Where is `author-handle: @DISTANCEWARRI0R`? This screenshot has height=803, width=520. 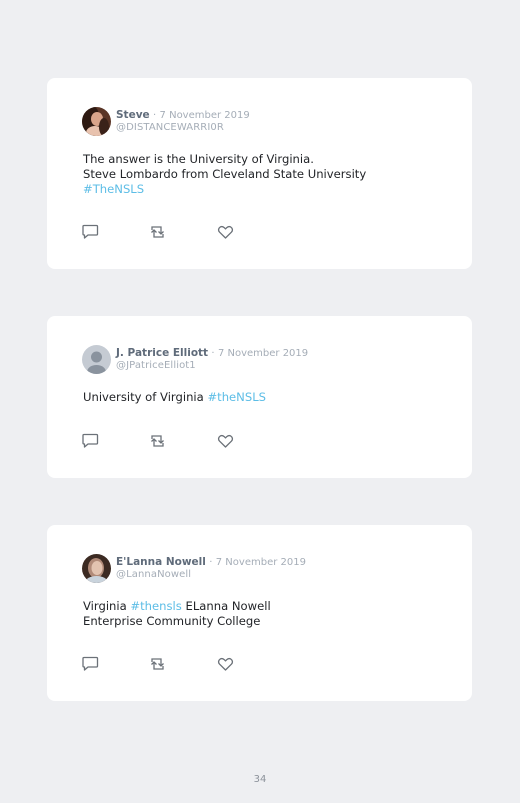 author-handle: @DISTANCEWARRI0R is located at coordinates (183, 128).